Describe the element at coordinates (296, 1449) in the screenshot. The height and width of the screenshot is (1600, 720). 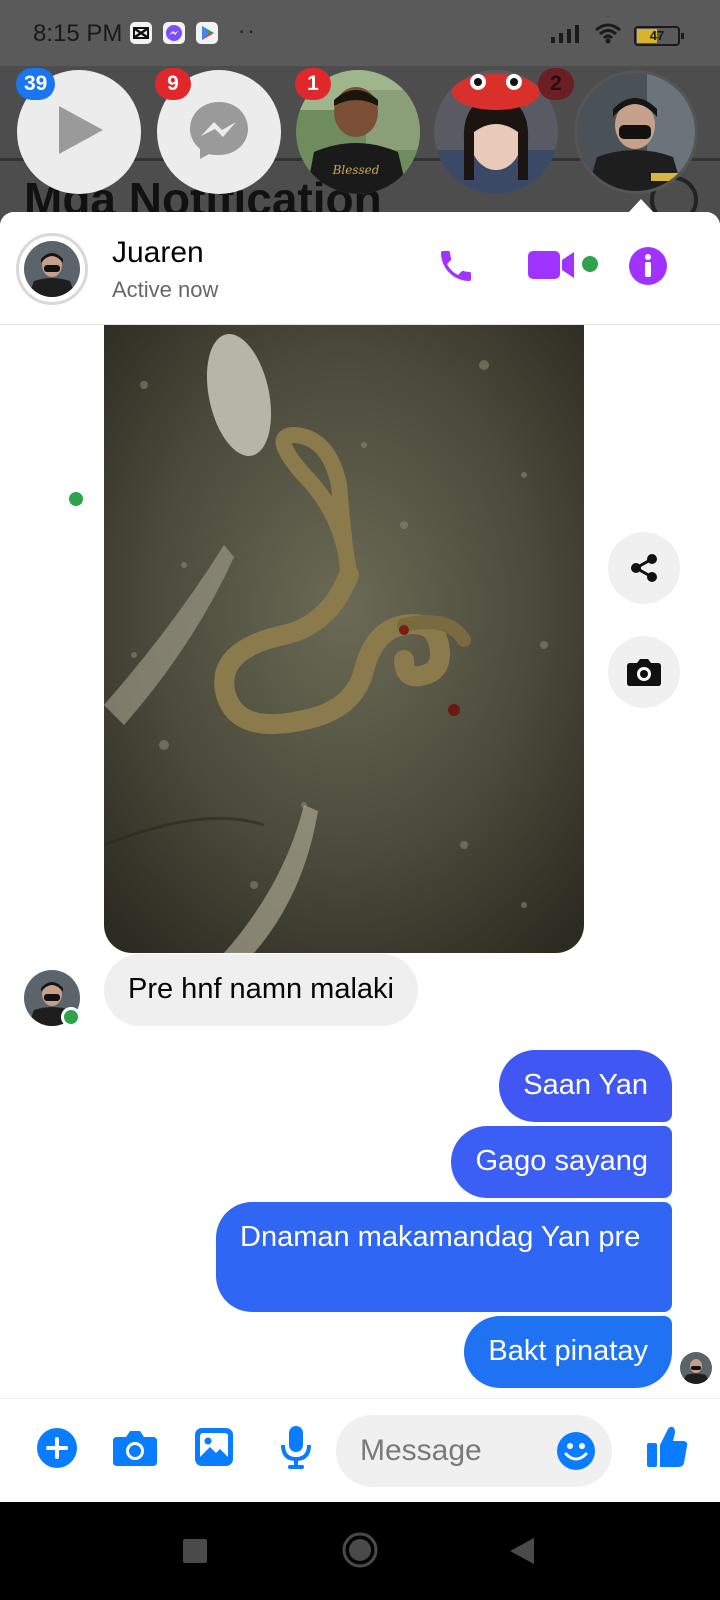
I see `microphone-icon` at that location.